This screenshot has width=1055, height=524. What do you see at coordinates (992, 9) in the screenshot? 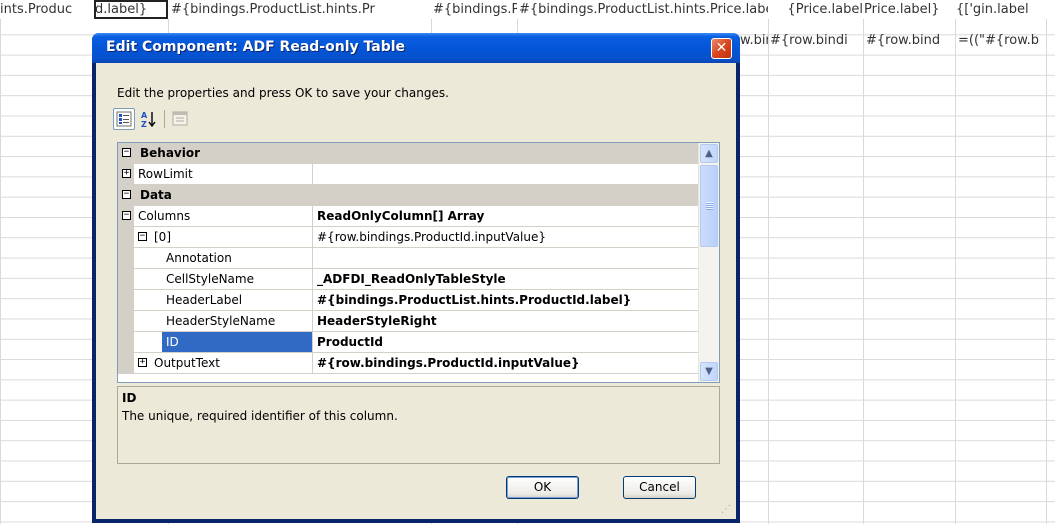
I see `header-cell-text: gin.label']}` at bounding box center [992, 9].